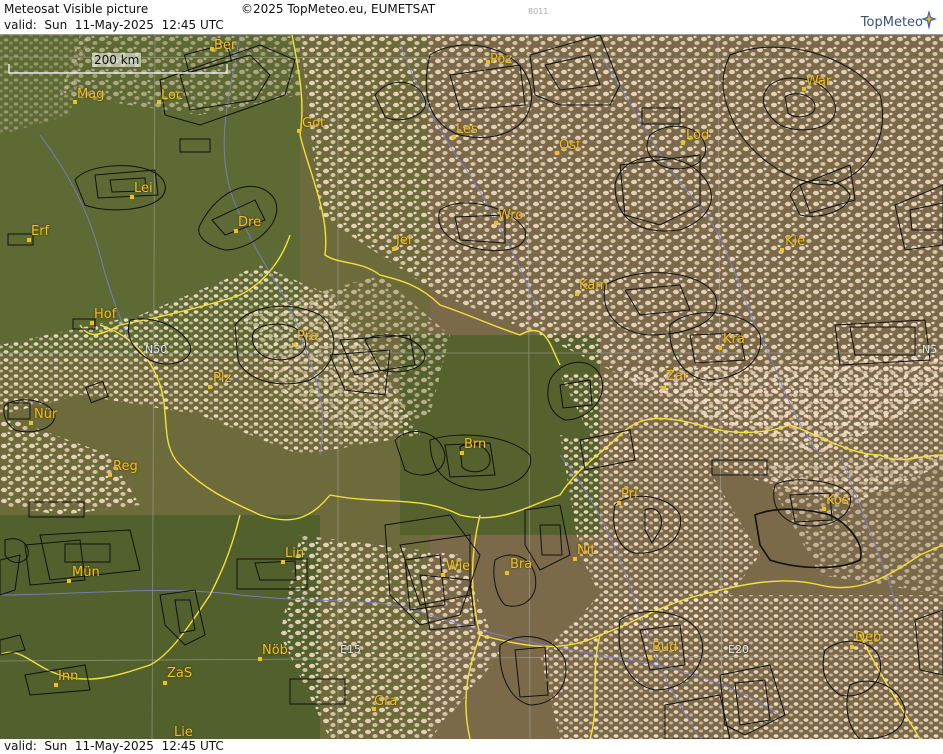 The width and height of the screenshot is (943, 754). Describe the element at coordinates (538, 11) in the screenshot. I see `image-code: 8011` at that location.